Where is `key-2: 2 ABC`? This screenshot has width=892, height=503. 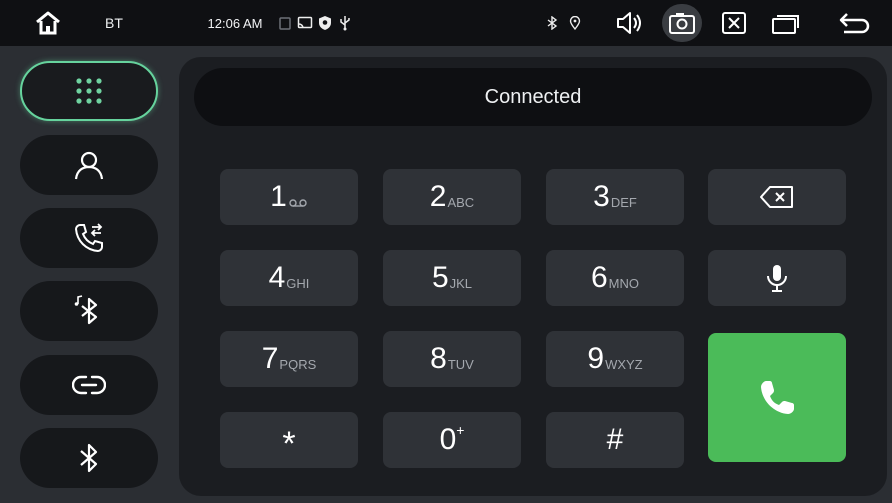
key-2: 2 ABC is located at coordinates (452, 197).